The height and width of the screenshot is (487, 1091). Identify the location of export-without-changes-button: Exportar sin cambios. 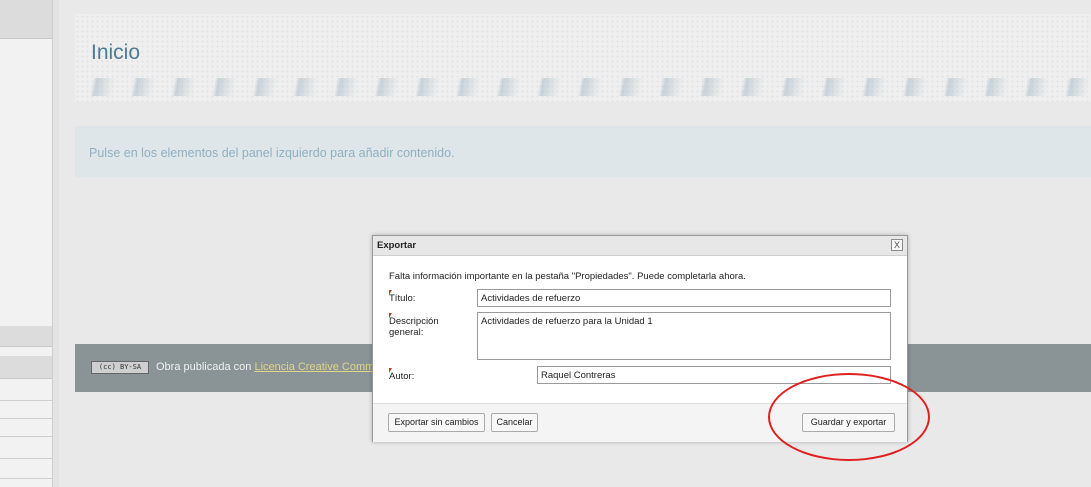
(436, 422).